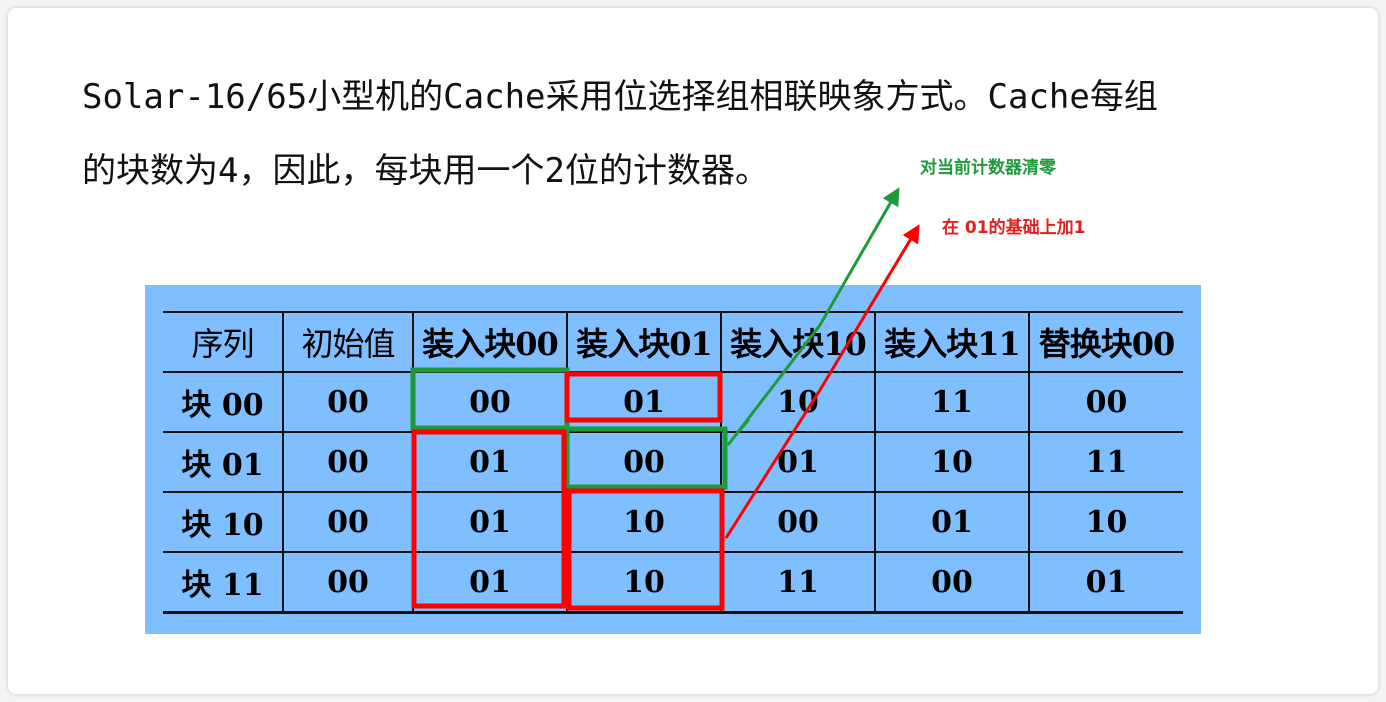  I want to click on red-arrow, so click(822, 381).